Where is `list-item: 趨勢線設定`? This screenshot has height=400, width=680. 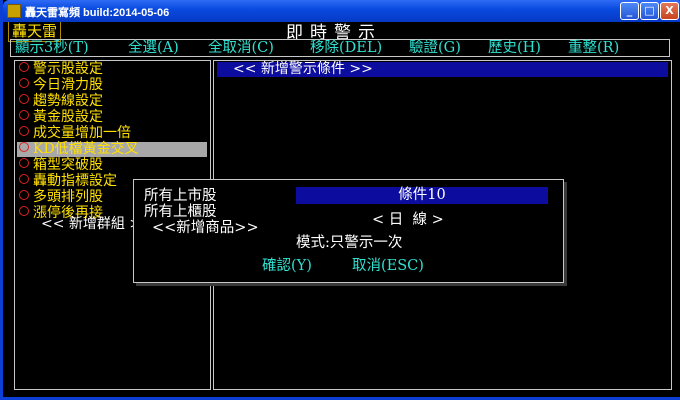
list-item: 趨勢線設定 is located at coordinates (112, 101).